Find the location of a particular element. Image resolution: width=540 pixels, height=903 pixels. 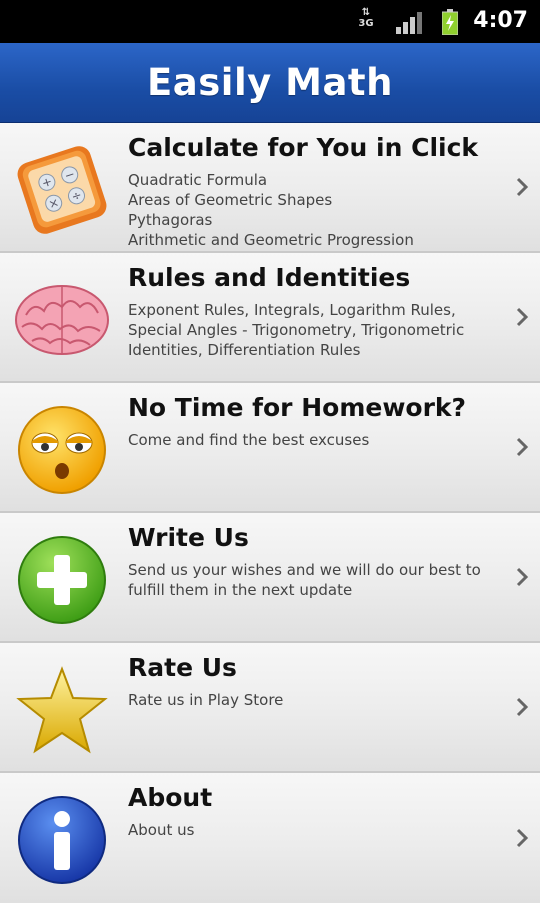

menu-item-text: Rate Us Rate us in Play Store is located at coordinates (308, 681).